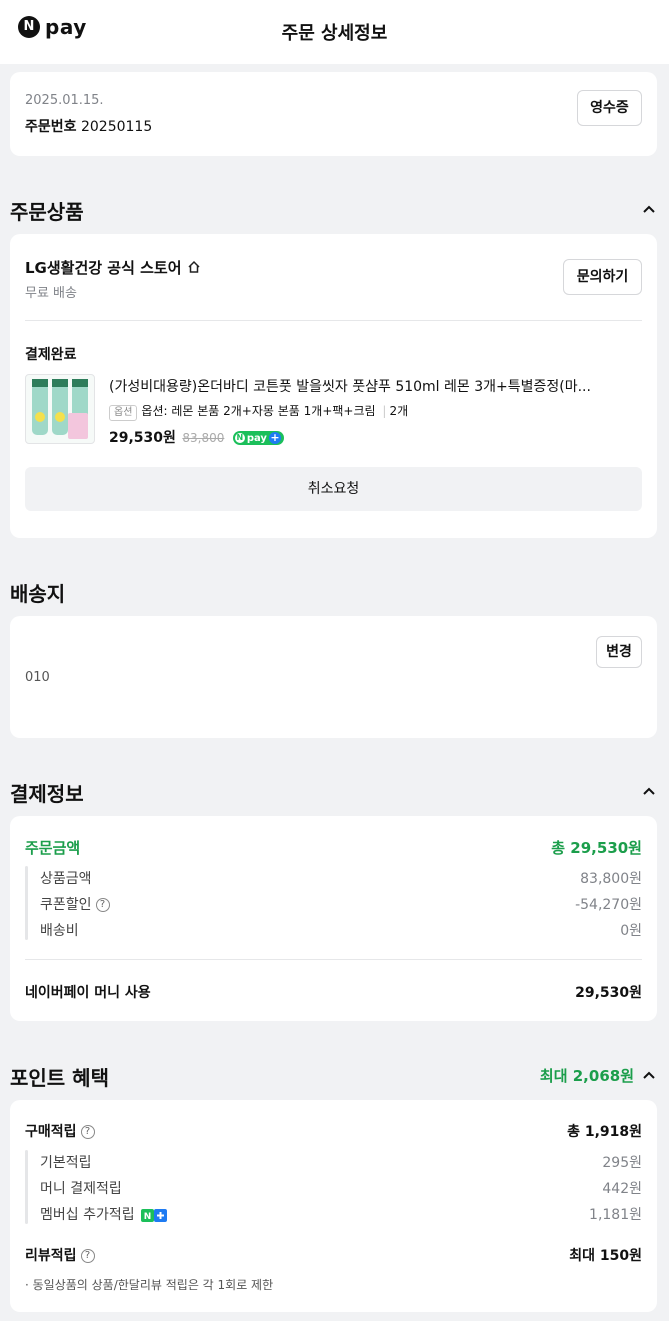 The width and height of the screenshot is (669, 1321). What do you see at coordinates (66, 905) in the screenshot?
I see `coupon-discount-label: 쿠폰할인` at bounding box center [66, 905].